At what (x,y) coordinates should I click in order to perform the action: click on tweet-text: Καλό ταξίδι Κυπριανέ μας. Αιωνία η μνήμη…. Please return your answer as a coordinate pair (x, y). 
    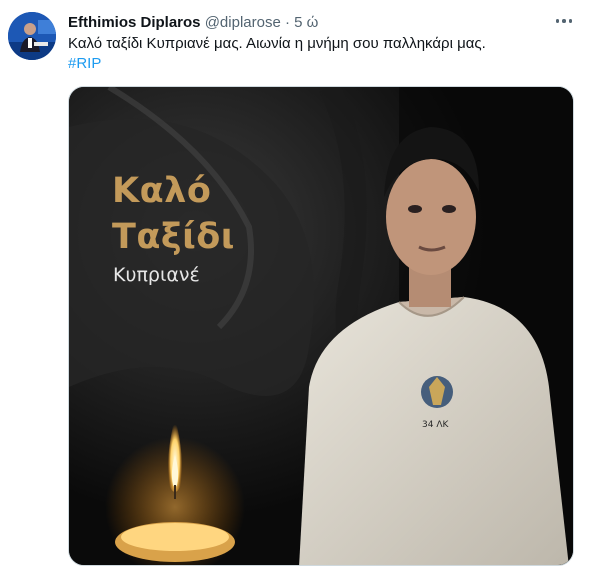
    Looking at the image, I should click on (277, 43).